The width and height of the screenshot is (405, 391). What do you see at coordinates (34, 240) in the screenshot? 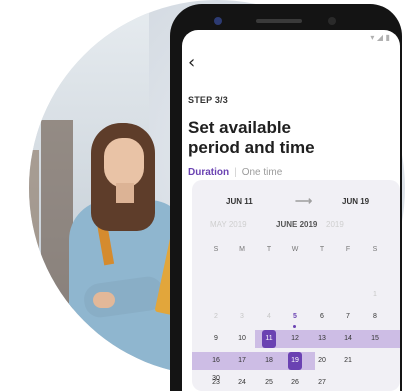
I see `window-frame` at bounding box center [34, 240].